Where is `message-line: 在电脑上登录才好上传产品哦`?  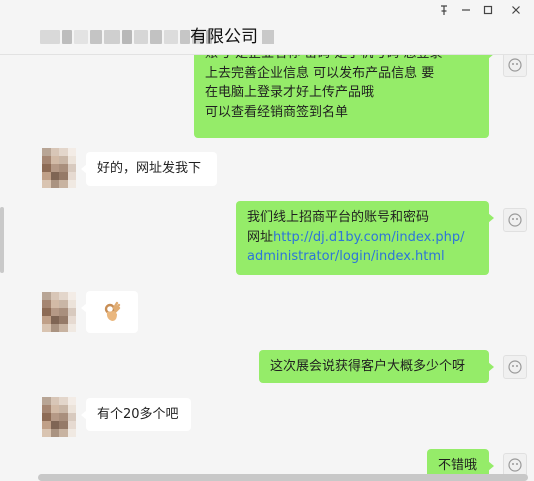
message-line: 在电脑上登录才好上传产品哦 is located at coordinates (290, 92).